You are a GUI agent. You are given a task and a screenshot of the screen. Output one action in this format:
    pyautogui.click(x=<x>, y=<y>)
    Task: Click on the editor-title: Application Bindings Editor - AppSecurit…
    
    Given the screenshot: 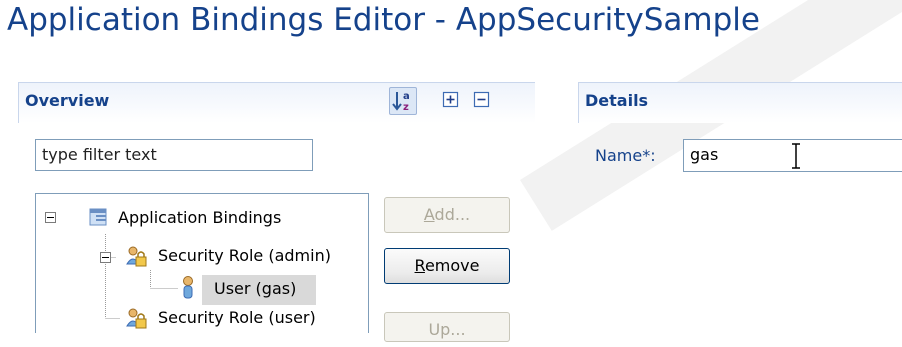 What is the action you would take?
    pyautogui.click(x=383, y=20)
    